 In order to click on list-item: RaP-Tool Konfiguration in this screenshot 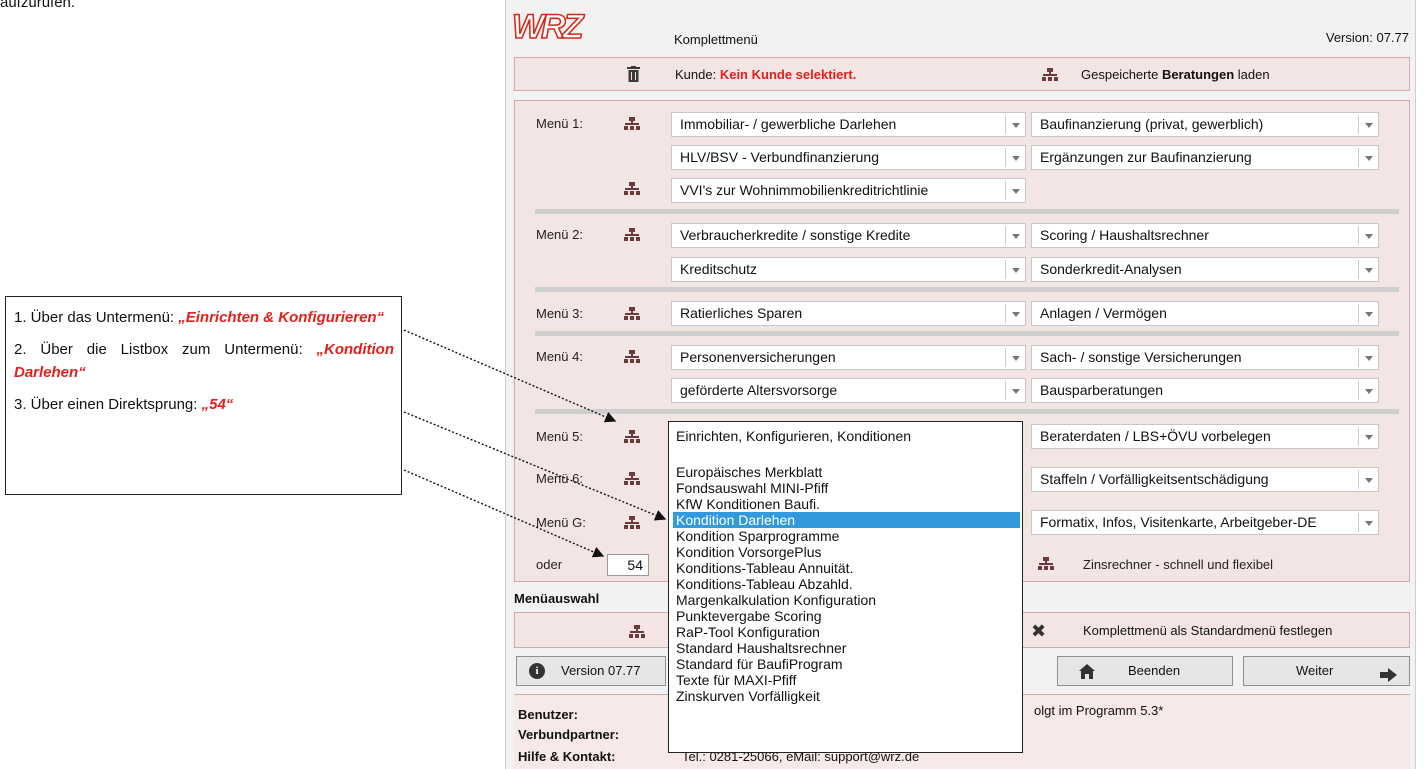, I will do `click(846, 632)`.